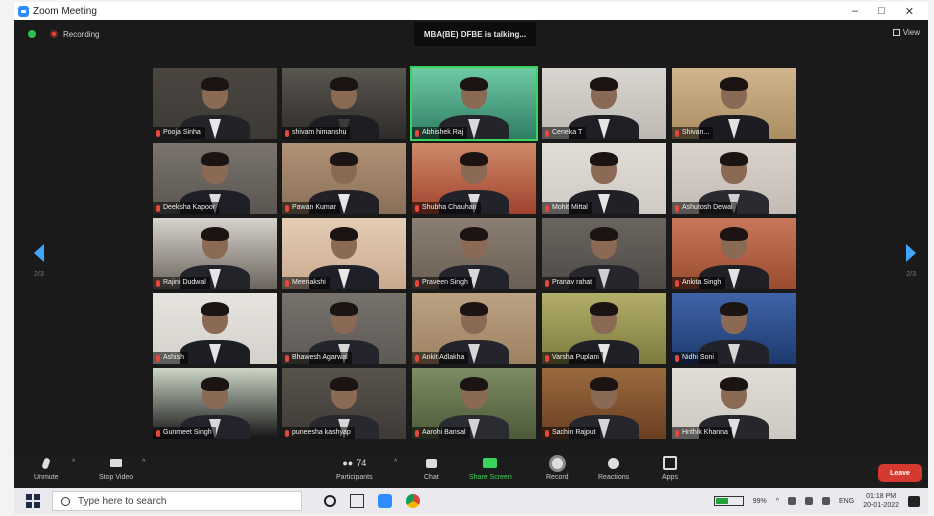 Image resolution: width=934 pixels, height=516 pixels. I want to click on participant-video-tile: Varsha Puplani, so click(604, 328).